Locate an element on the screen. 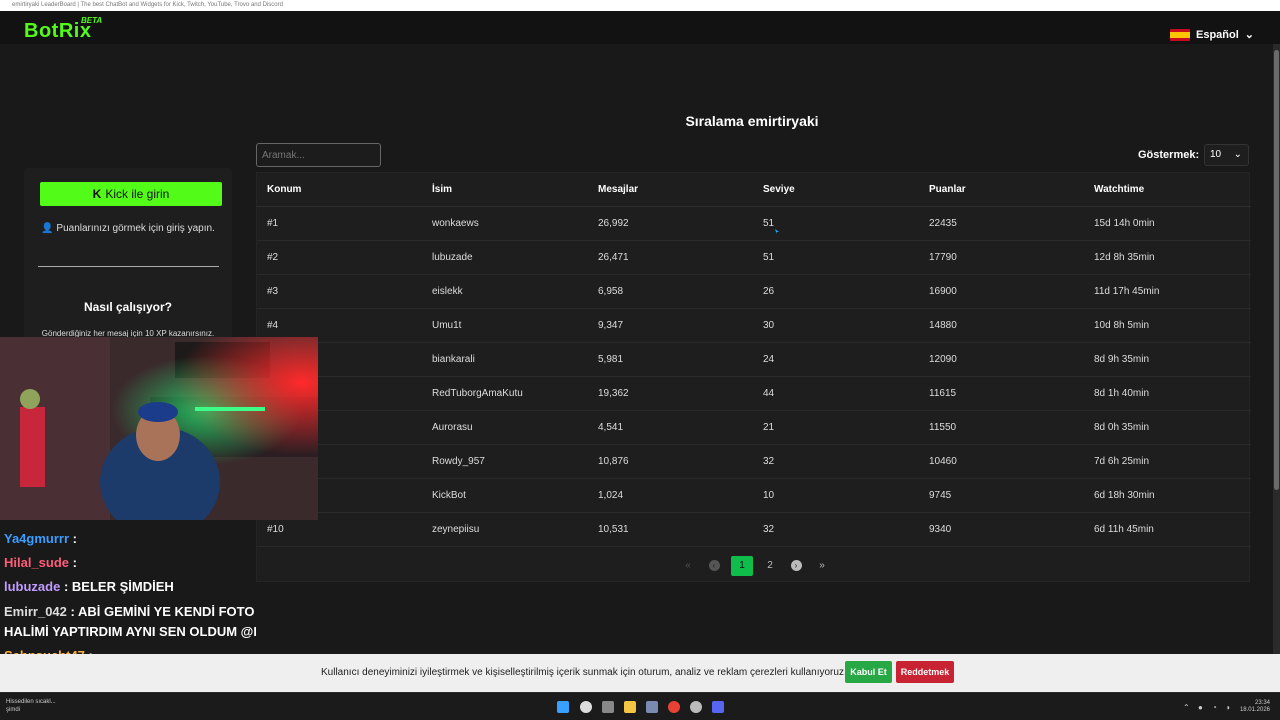 The image size is (1280, 720). messages-cell: 26,992 is located at coordinates (613, 223).